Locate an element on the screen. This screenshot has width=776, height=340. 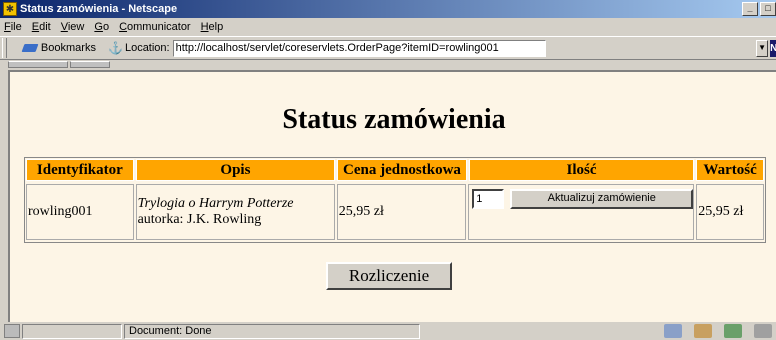
toolbar-tabstrip is located at coordinates (388, 65).